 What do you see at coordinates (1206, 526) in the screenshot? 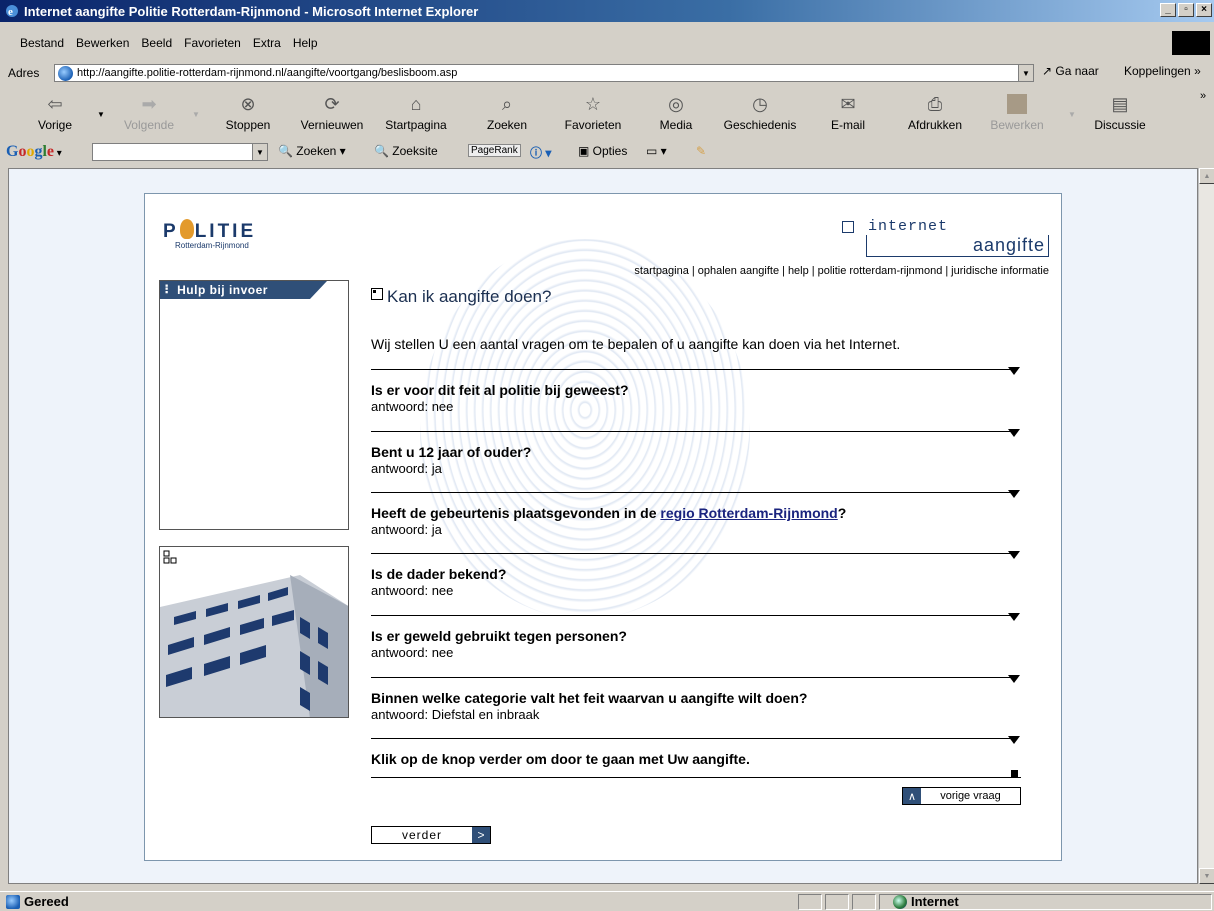
I see `vertical-scrollbar: ▲ ▼` at bounding box center [1206, 526].